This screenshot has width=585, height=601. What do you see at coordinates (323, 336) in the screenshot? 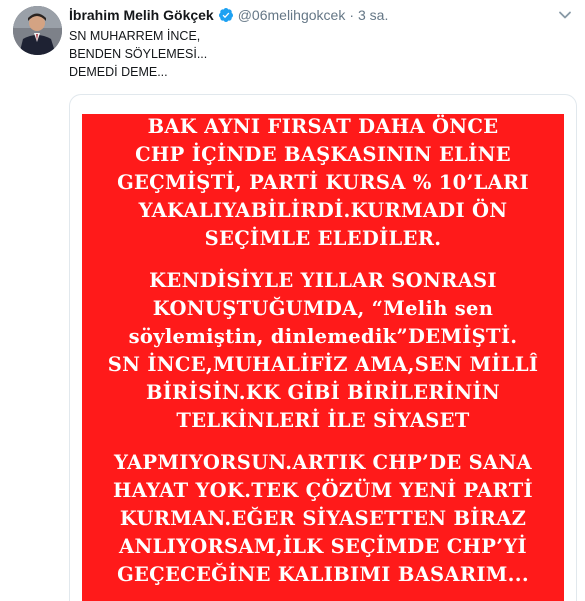
I see `poster-text-line: söylemiştin, dinlemedik”DEMİŞTİ.` at bounding box center [323, 336].